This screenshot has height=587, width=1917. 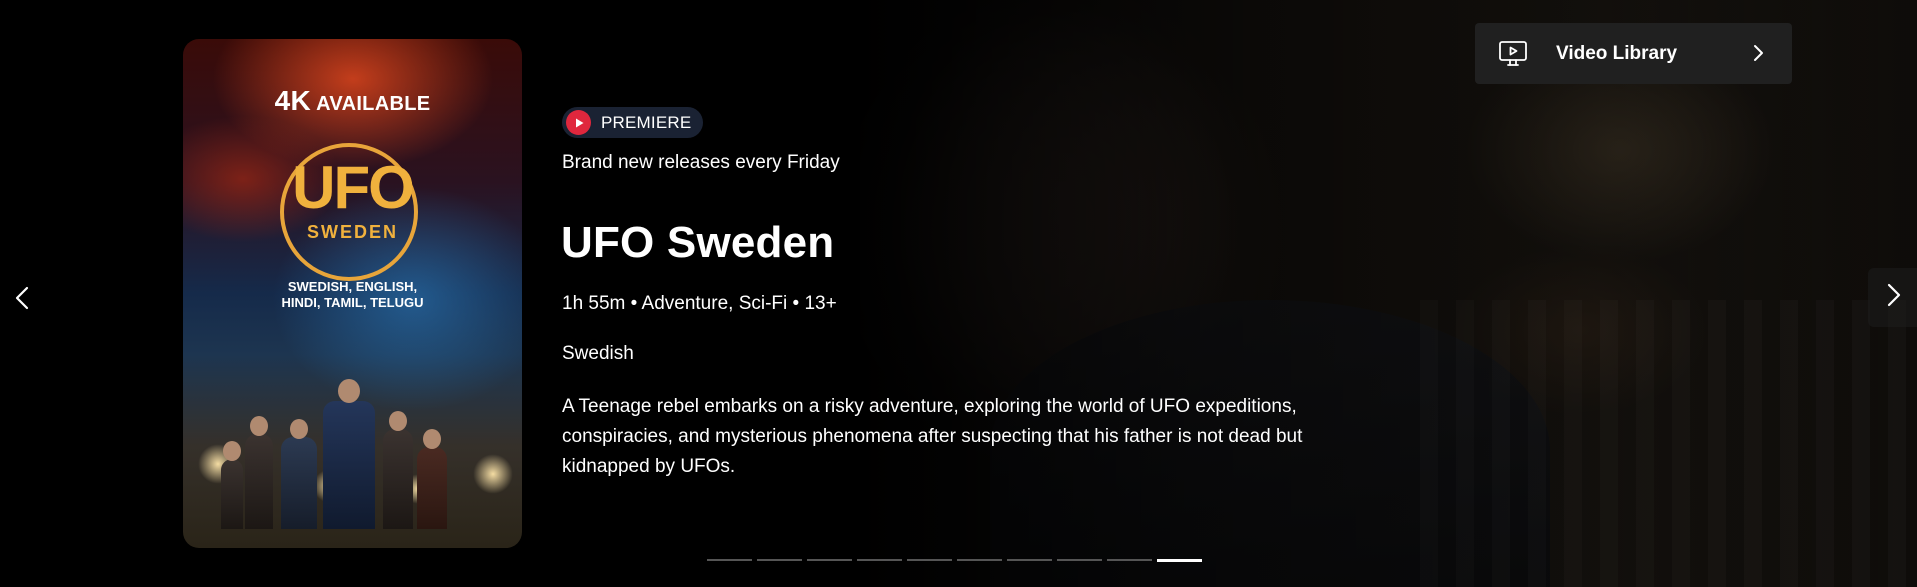 I want to click on poster-logo-subtitle: SWEDEN, so click(x=352, y=232).